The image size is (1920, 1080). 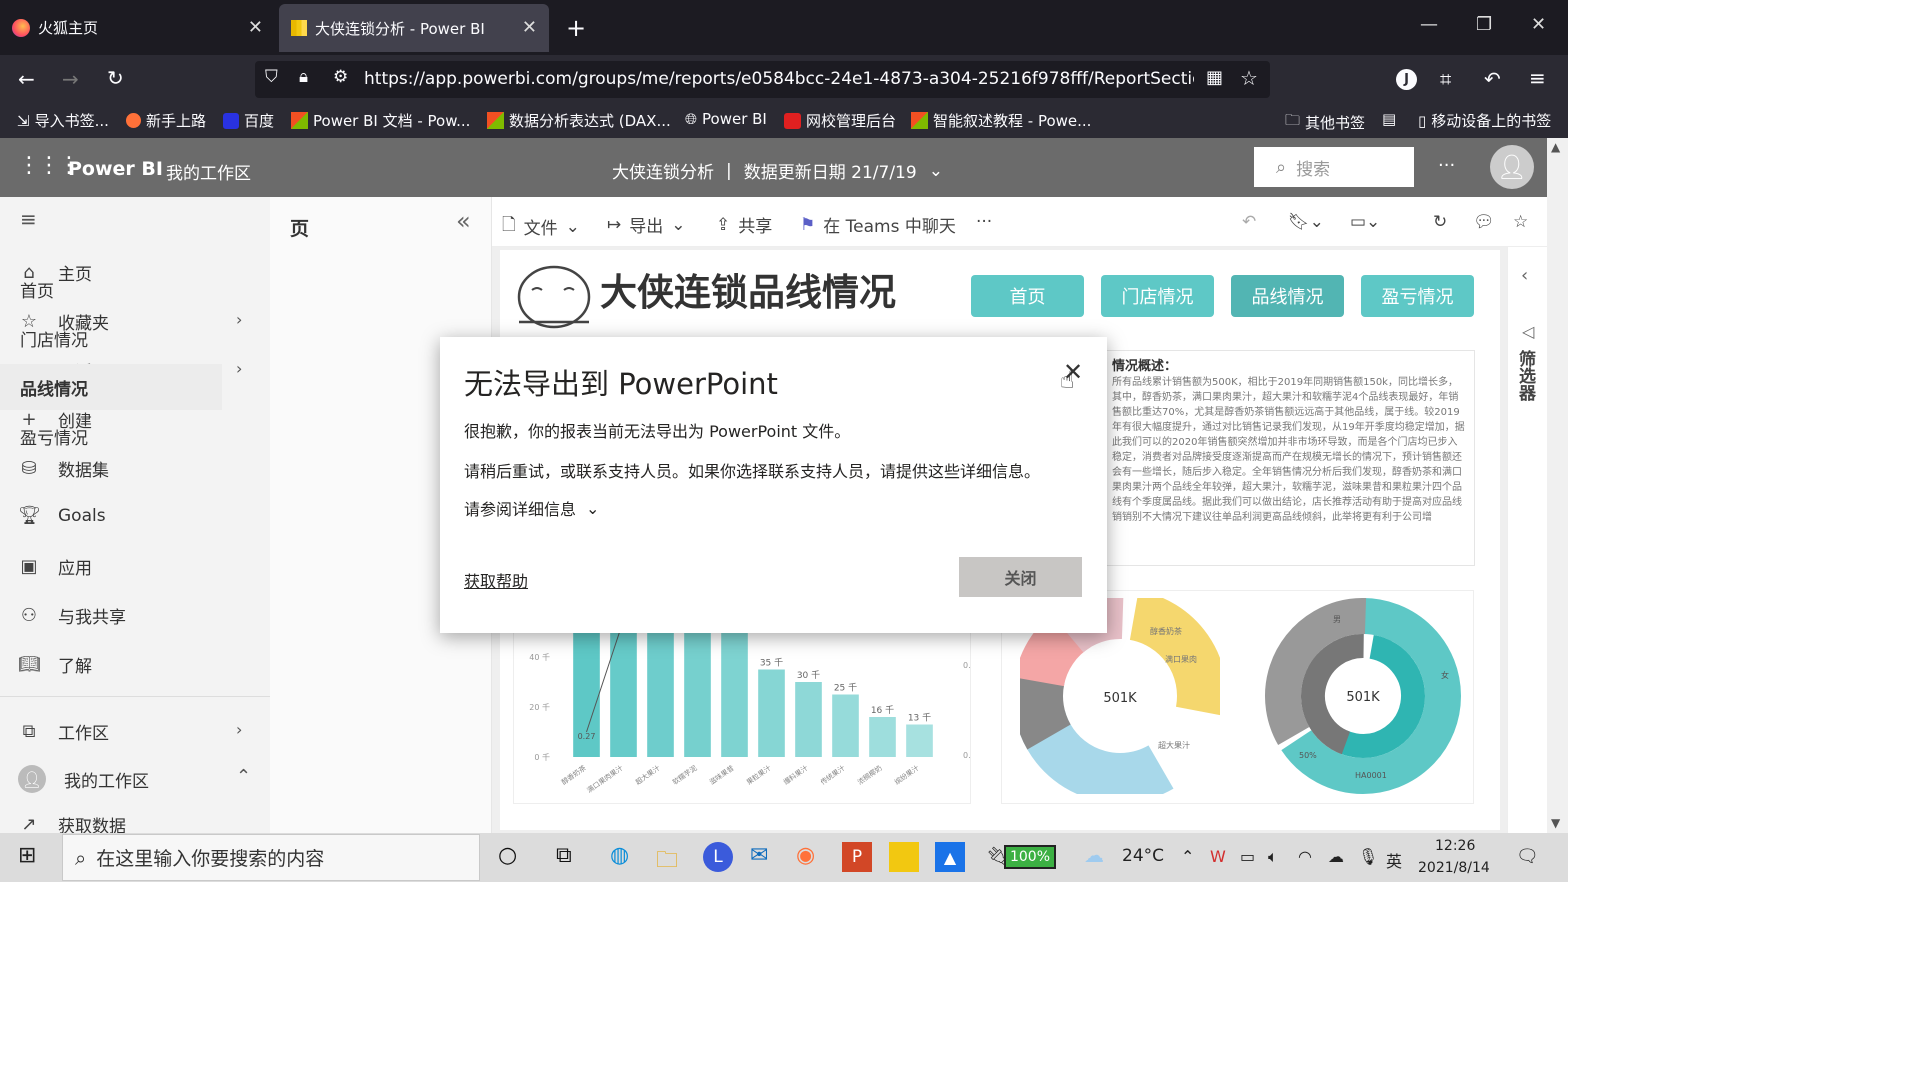 I want to click on powerbi-brand: Power BI, so click(x=115, y=169).